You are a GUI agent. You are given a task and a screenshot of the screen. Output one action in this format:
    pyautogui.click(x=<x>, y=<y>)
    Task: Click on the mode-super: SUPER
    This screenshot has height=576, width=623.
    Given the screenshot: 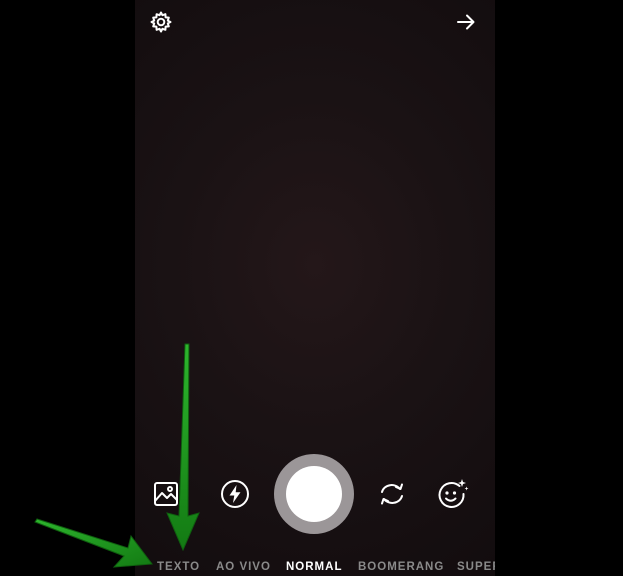 What is the action you would take?
    pyautogui.click(x=476, y=567)
    